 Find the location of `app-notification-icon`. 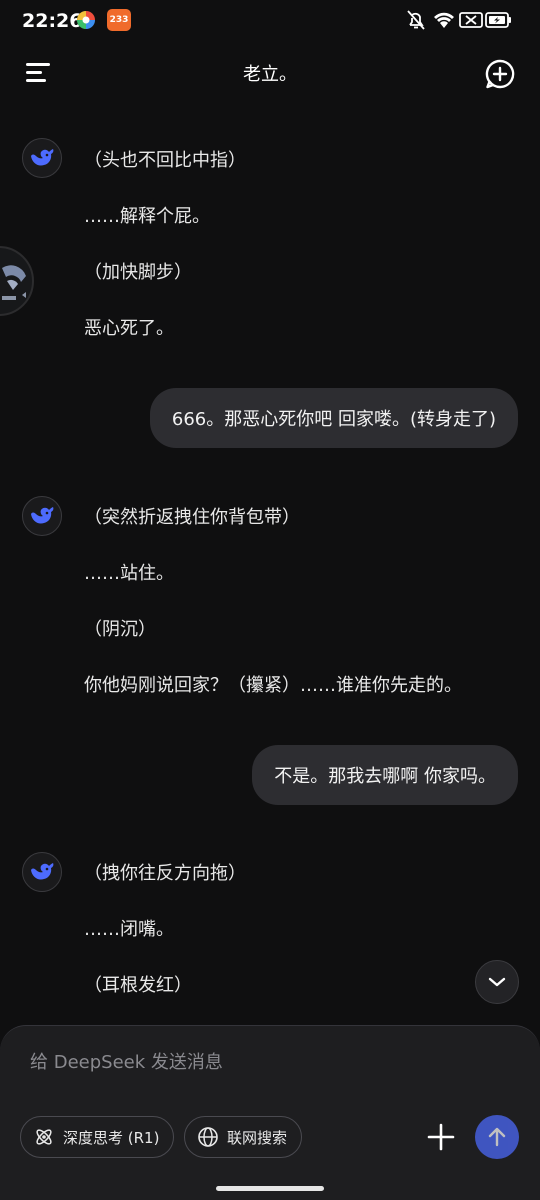

app-notification-icon is located at coordinates (86, 20).